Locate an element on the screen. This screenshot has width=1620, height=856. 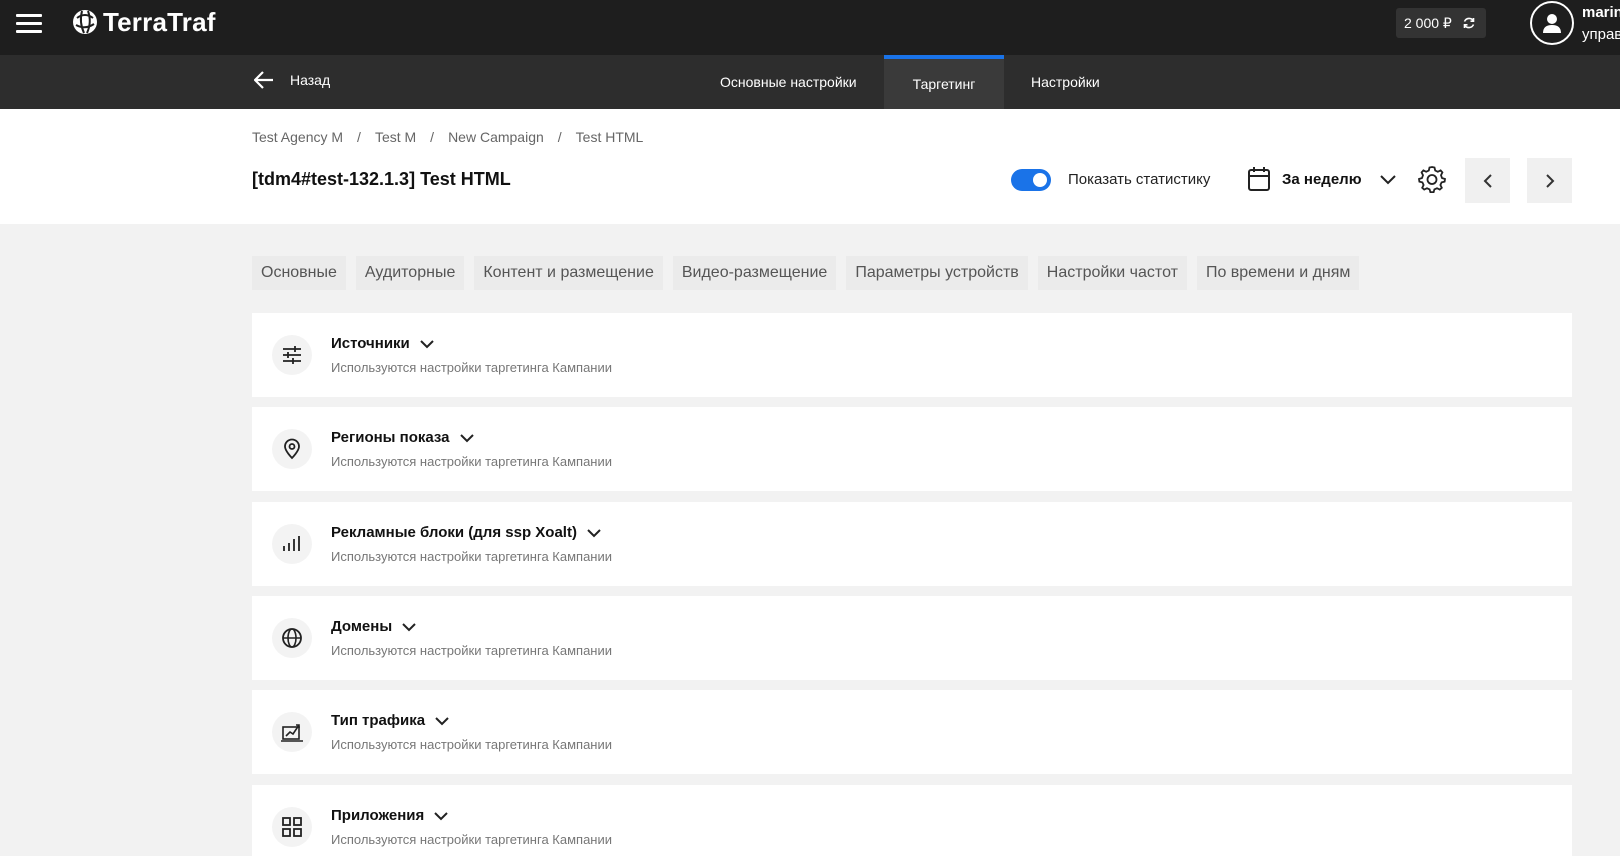
user-name: marin is located at coordinates (1601, 12).